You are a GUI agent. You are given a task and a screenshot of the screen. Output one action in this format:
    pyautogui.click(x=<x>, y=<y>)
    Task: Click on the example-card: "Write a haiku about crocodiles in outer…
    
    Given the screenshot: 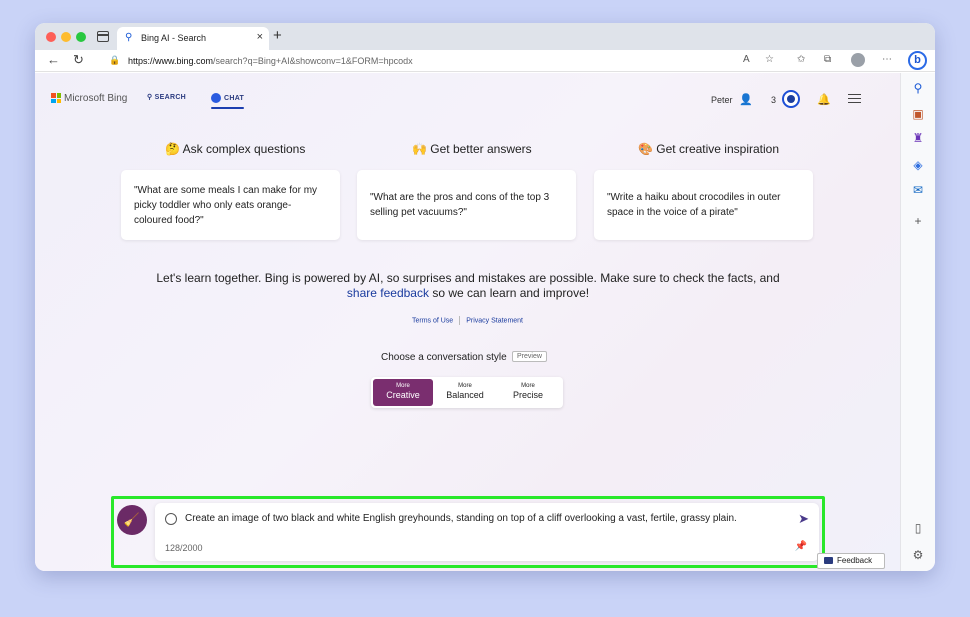 What is the action you would take?
    pyautogui.click(x=703, y=205)
    